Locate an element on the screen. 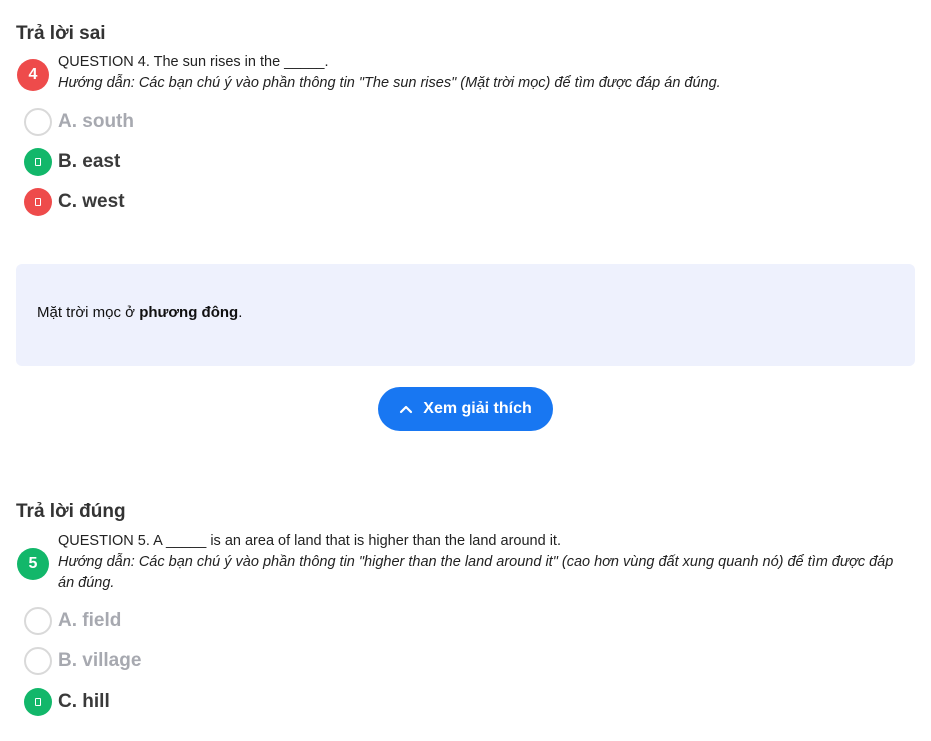 This screenshot has height=741, width=931. question-status-wrong: Trả lời sai is located at coordinates (61, 33).